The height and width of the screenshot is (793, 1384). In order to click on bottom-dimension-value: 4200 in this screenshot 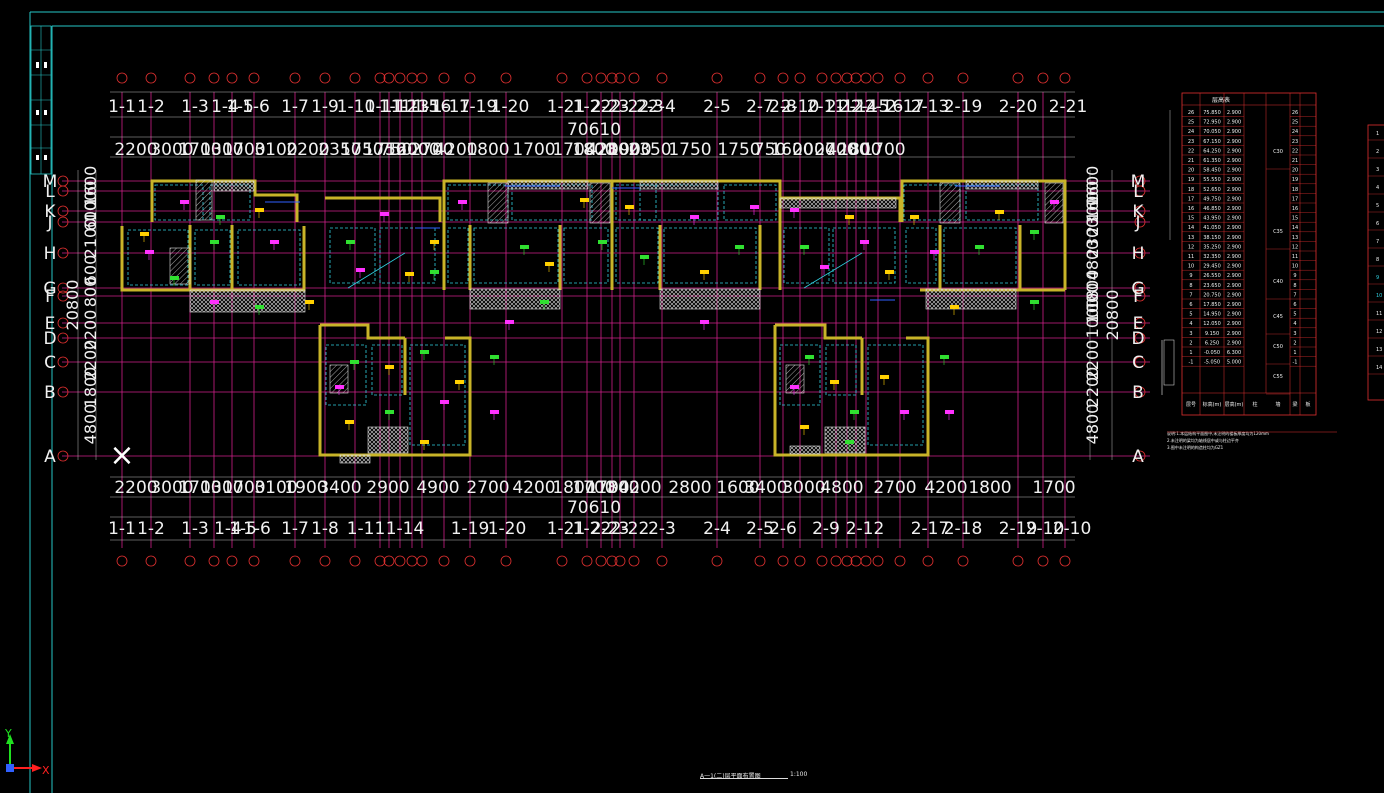, I will do `click(639, 488)`.